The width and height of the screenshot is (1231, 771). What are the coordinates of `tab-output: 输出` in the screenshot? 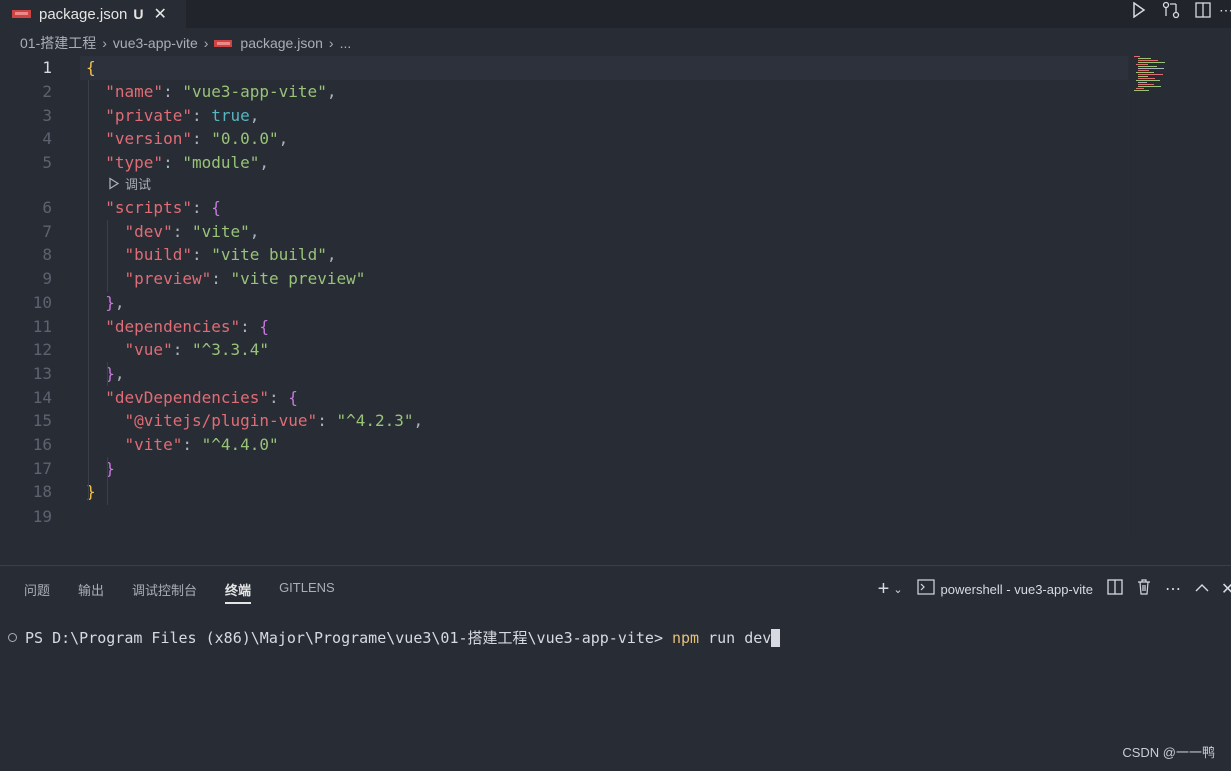 It's located at (91, 591).